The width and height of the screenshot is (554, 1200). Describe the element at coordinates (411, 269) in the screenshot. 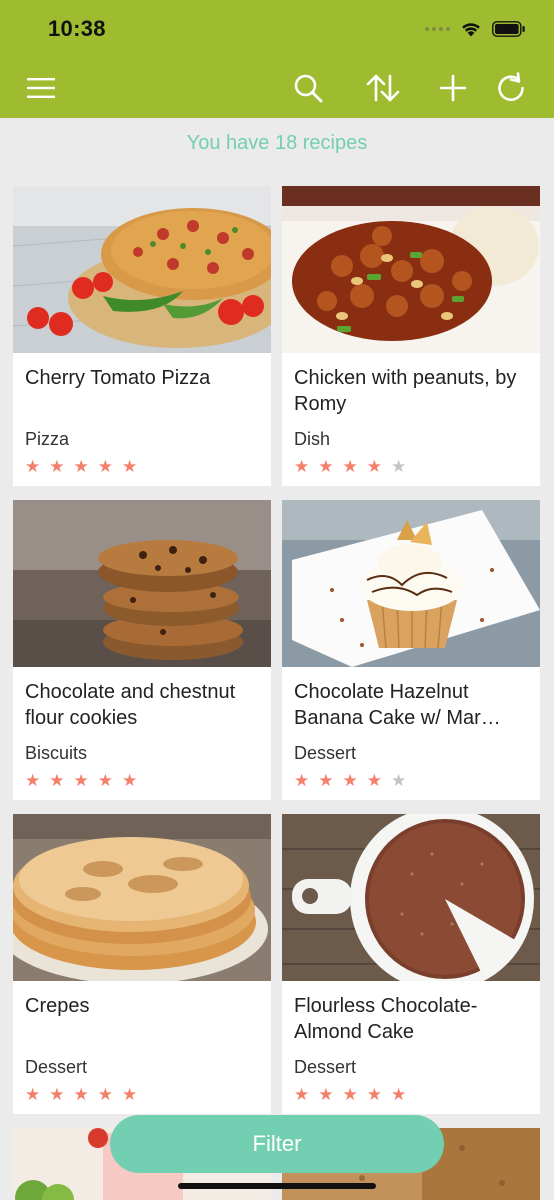

I see `recipe-photo-chicken` at that location.